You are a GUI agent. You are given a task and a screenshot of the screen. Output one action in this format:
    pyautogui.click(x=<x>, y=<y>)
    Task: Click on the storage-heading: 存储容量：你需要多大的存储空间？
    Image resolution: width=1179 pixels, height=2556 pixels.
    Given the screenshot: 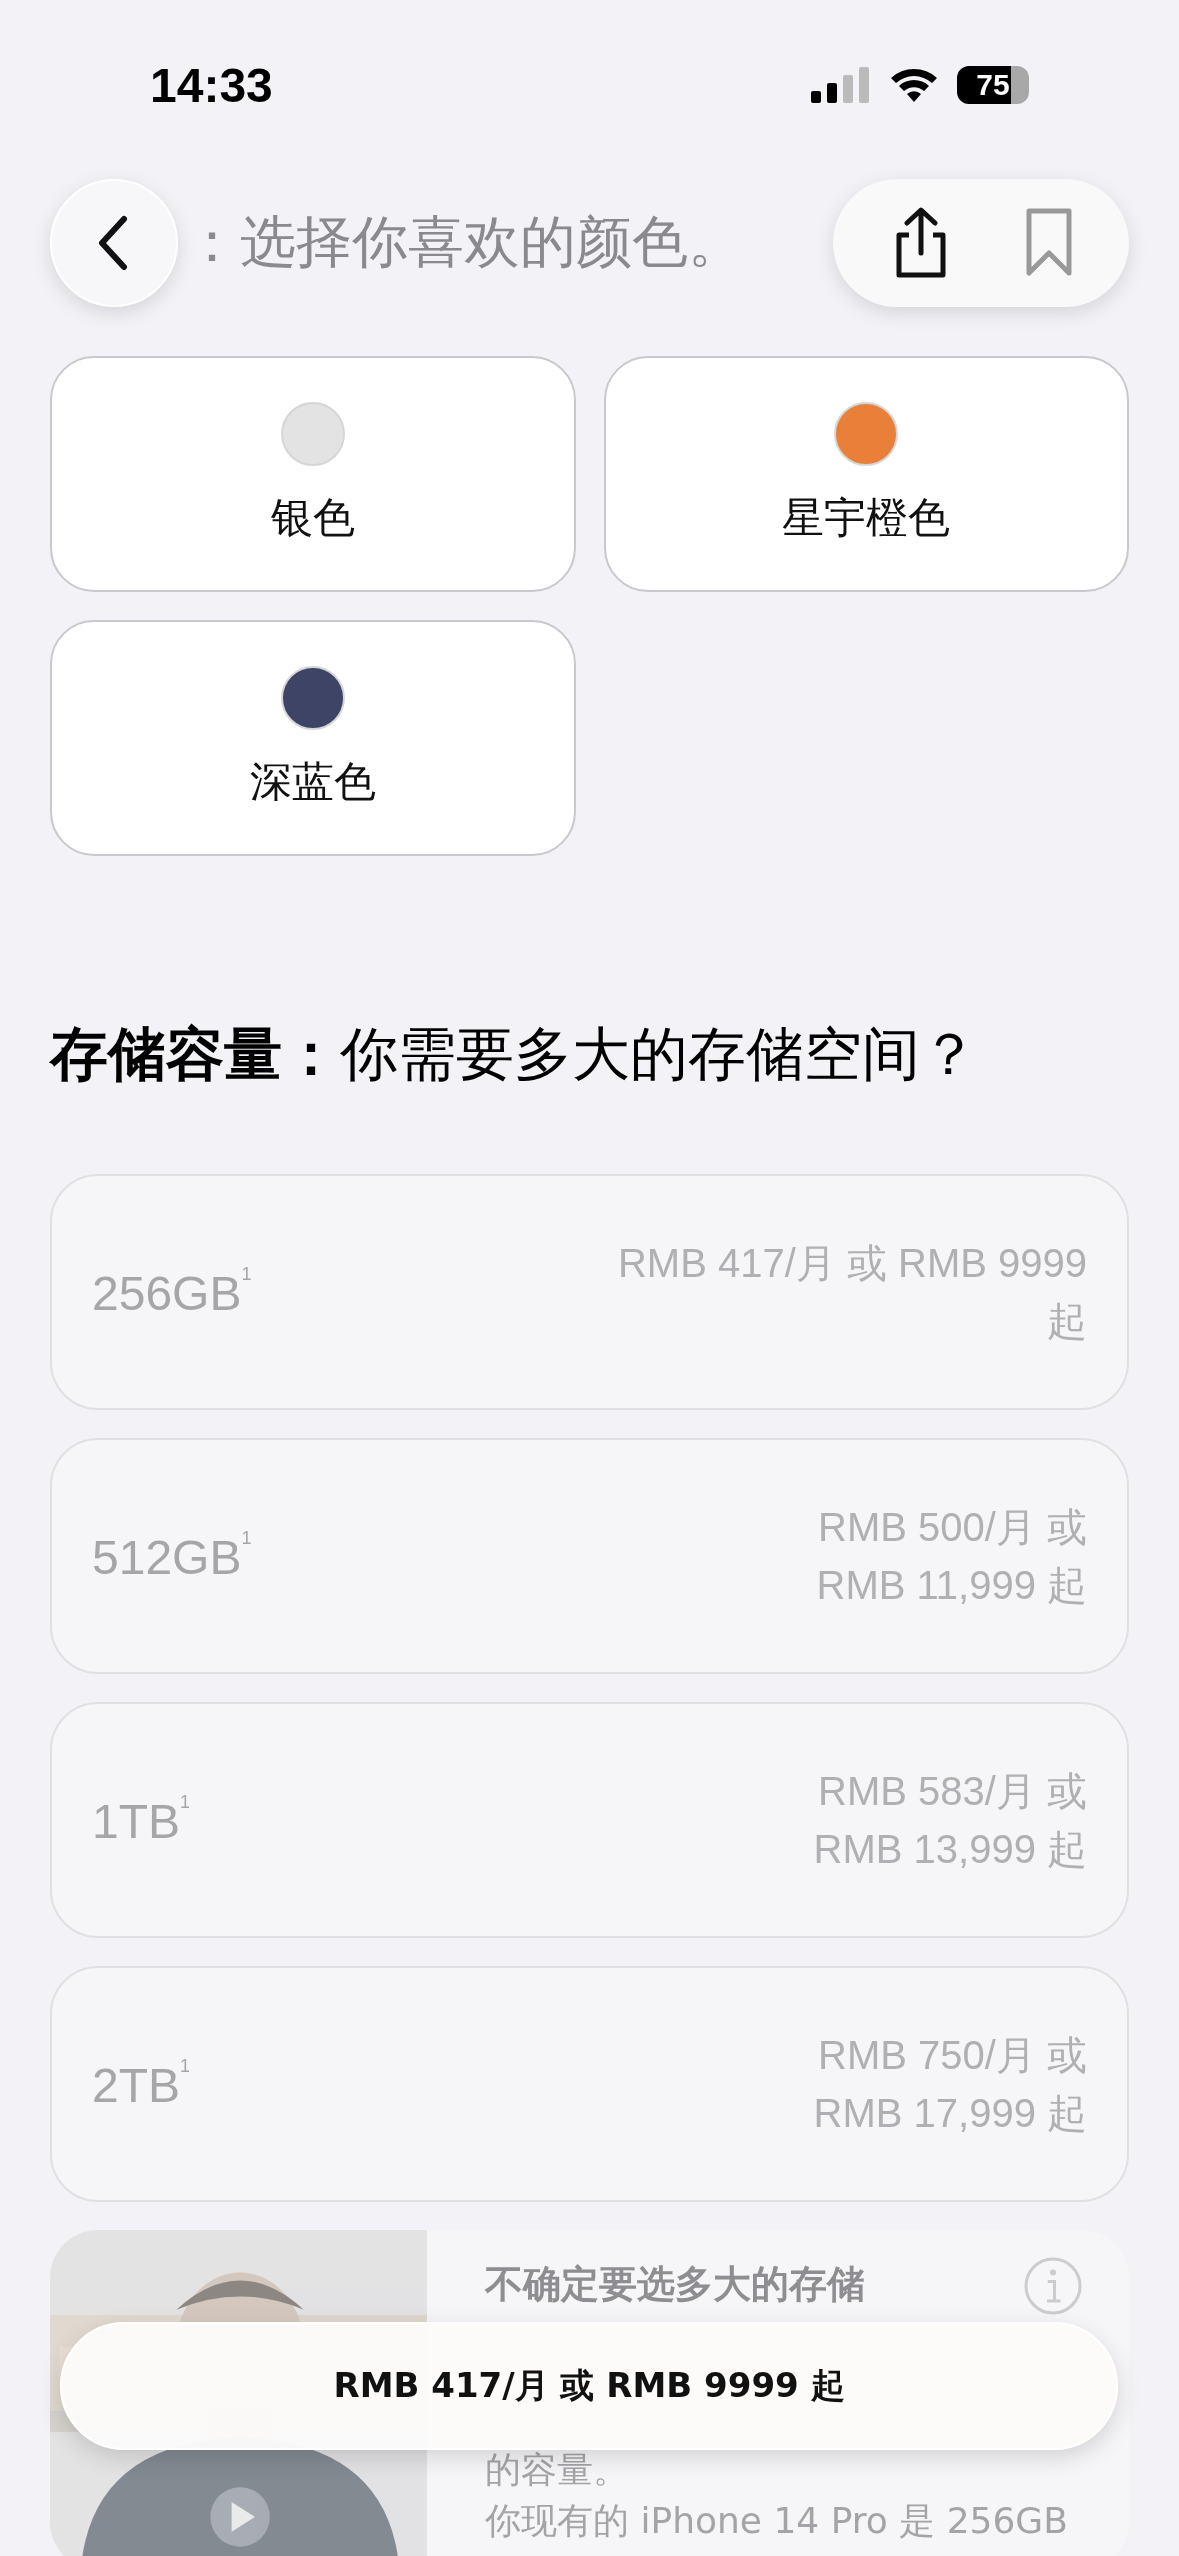 What is the action you would take?
    pyautogui.click(x=514, y=1054)
    